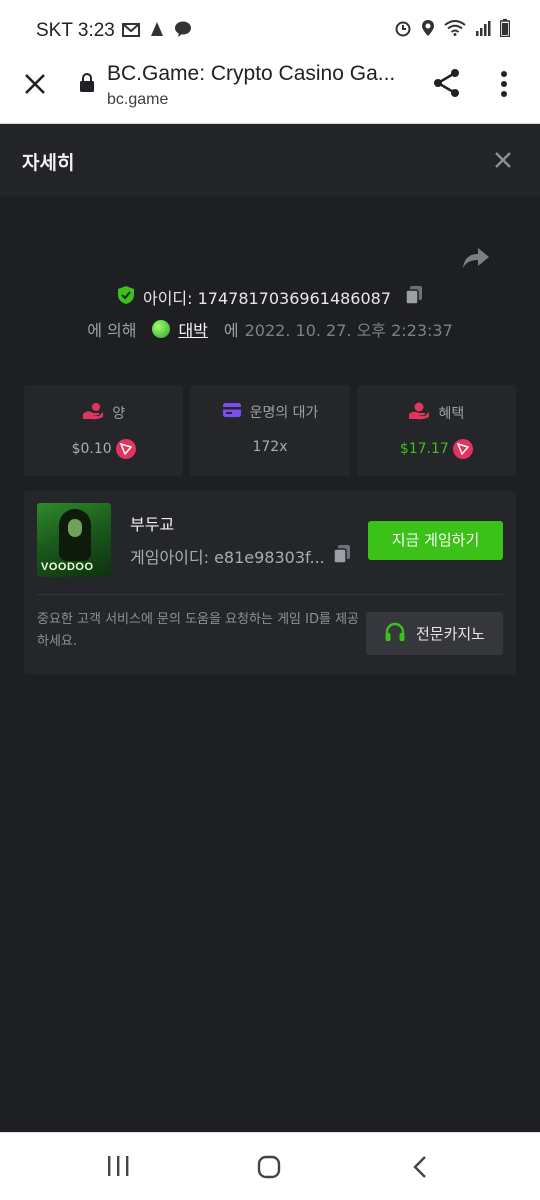  I want to click on share-bet-icon, so click(476, 260).